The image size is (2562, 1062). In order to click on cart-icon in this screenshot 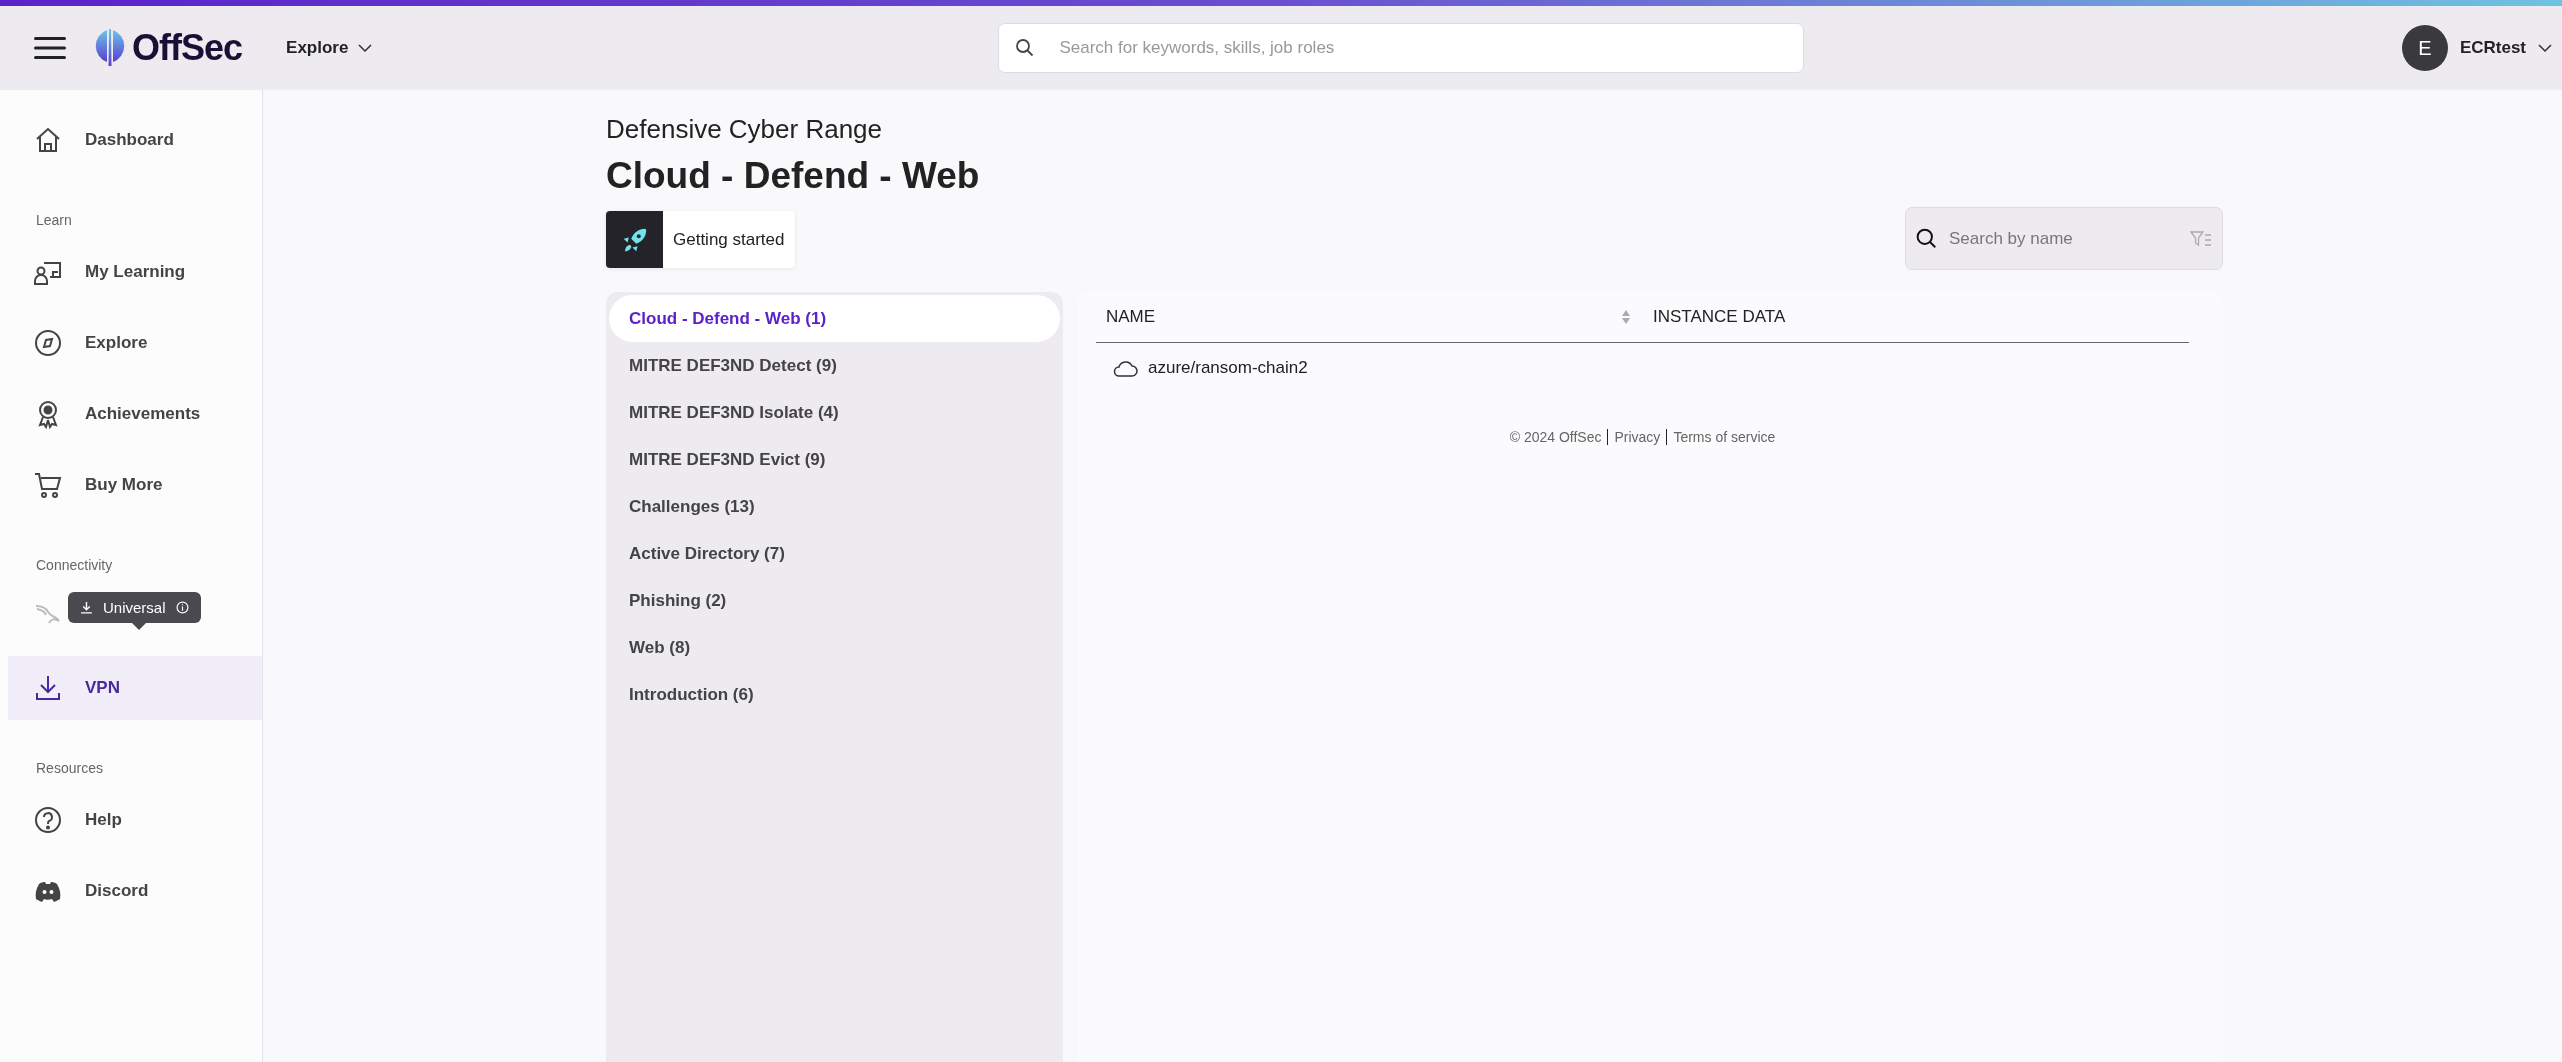, I will do `click(48, 485)`.